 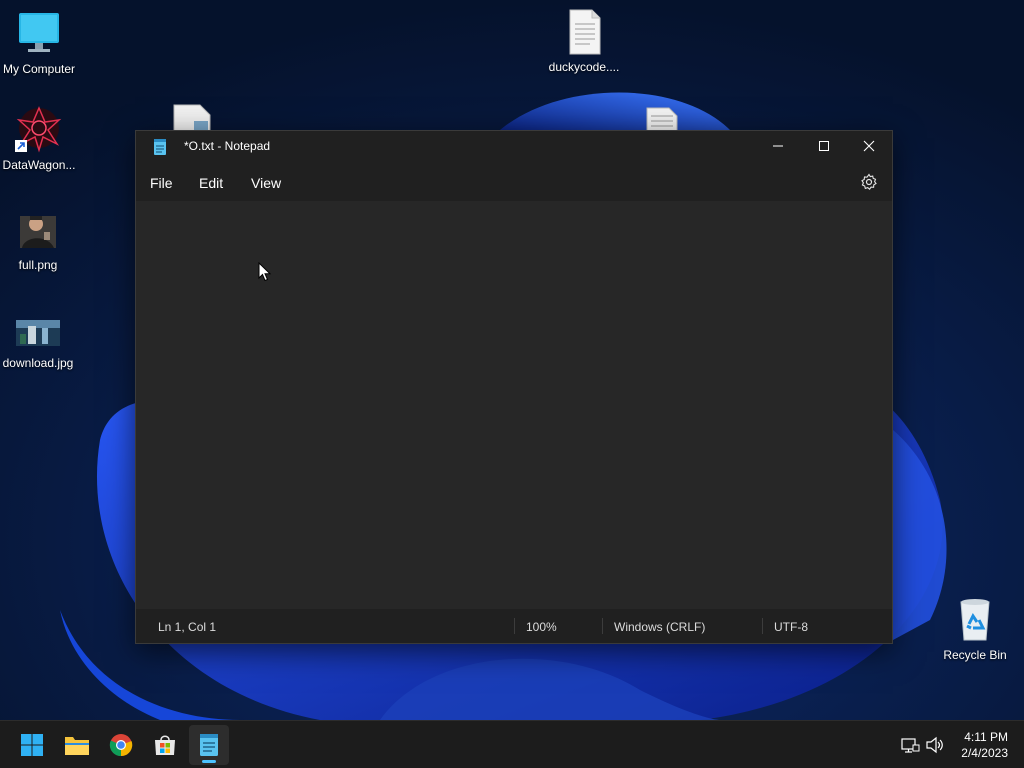 I want to click on clock-date: 2/4/2023, so click(x=984, y=753).